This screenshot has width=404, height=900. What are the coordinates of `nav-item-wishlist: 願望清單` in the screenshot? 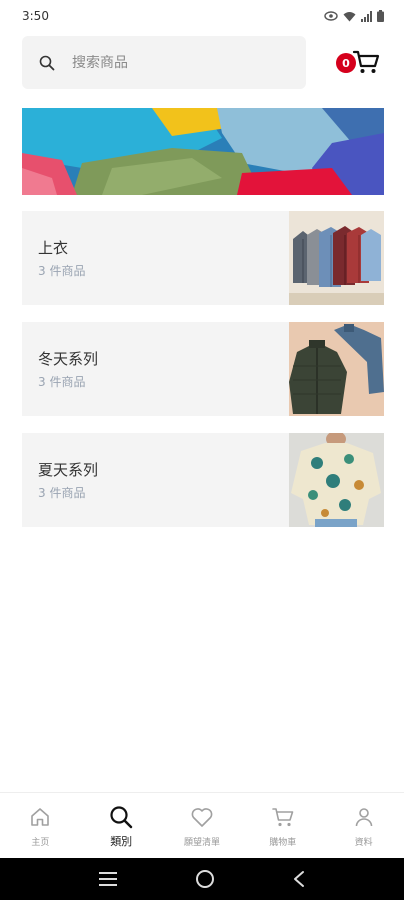 It's located at (202, 825).